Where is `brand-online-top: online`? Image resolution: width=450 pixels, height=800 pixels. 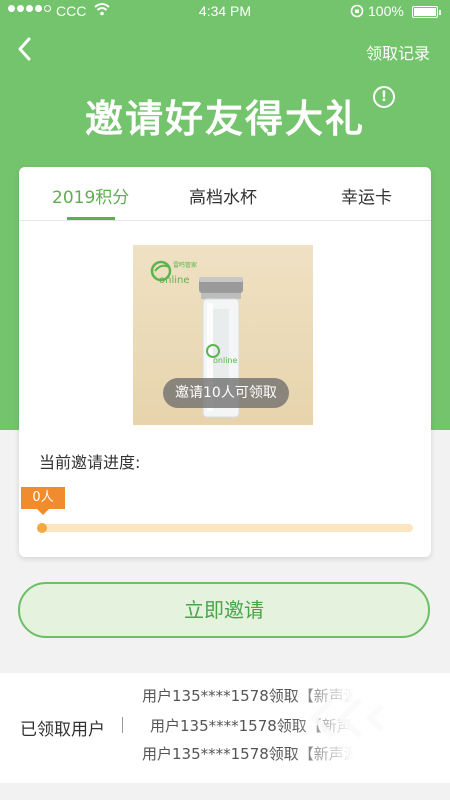
brand-online-top: online is located at coordinates (174, 280).